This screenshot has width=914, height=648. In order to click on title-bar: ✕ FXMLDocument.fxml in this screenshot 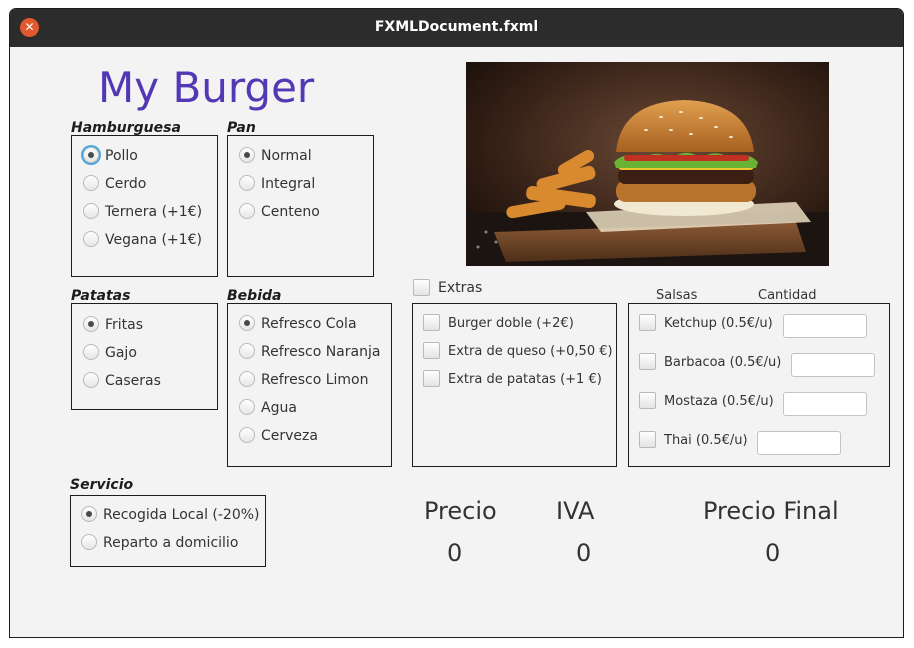, I will do `click(456, 28)`.